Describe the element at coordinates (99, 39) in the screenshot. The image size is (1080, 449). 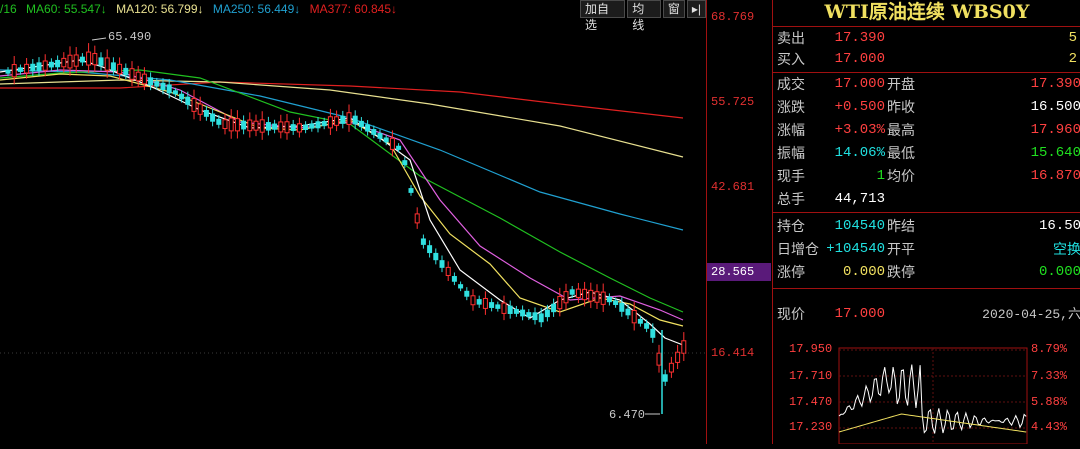
I see `high-leader-line` at that location.